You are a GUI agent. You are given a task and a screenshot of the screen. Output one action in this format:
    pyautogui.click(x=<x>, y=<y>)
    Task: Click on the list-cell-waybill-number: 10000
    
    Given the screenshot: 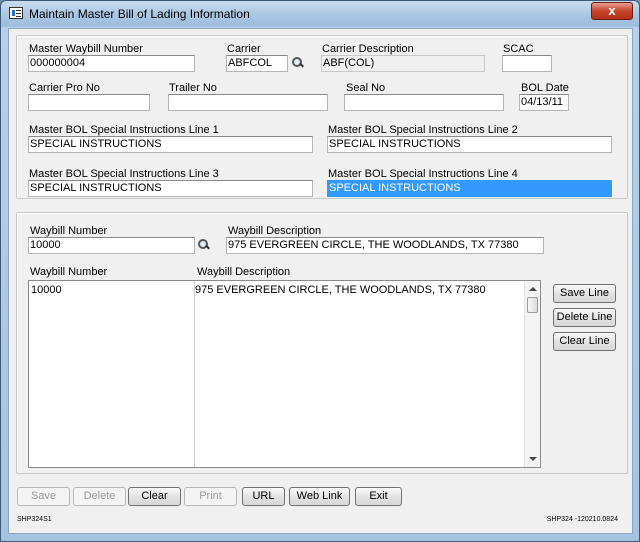 What is the action you would take?
    pyautogui.click(x=46, y=290)
    